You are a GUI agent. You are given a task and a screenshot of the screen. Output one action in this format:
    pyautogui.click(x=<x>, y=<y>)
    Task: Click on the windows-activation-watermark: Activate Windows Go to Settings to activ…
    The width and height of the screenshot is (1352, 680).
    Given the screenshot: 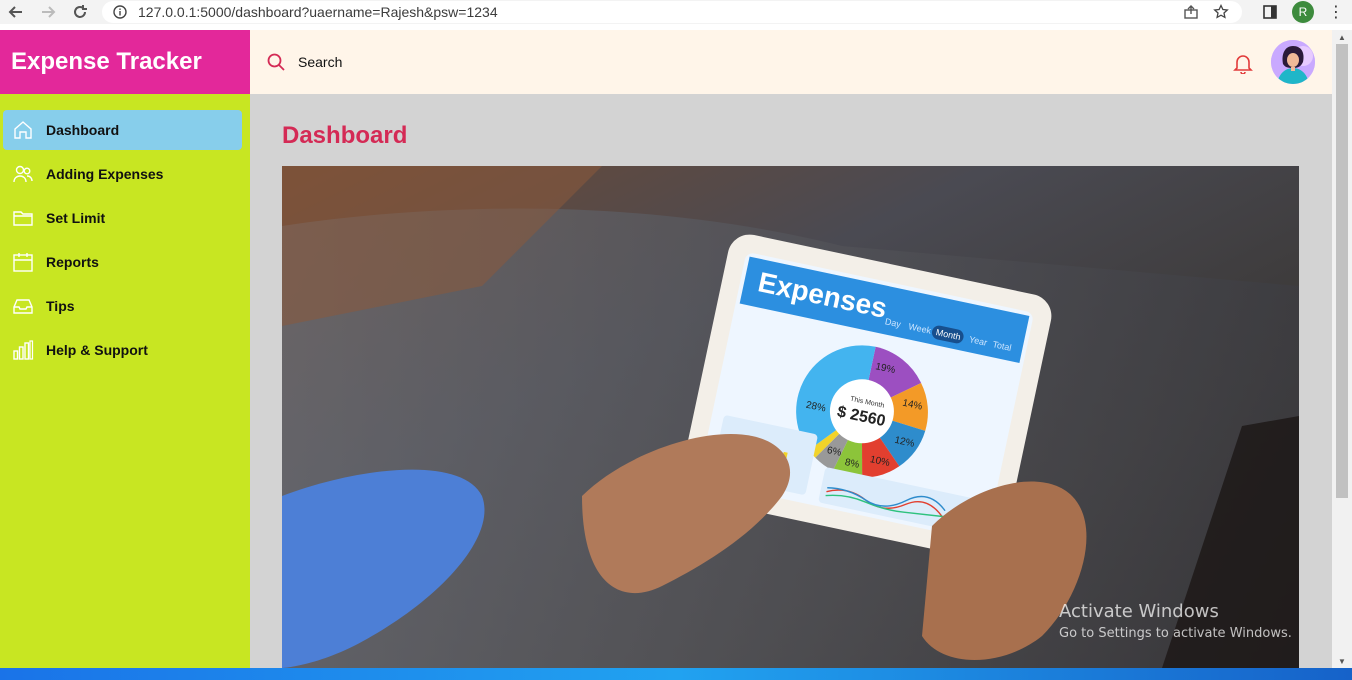 What is the action you would take?
    pyautogui.click(x=1175, y=621)
    